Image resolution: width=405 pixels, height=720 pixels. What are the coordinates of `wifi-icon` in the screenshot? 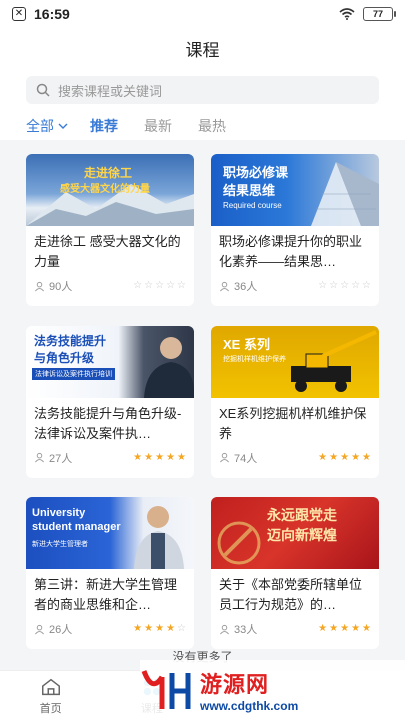 It's located at (347, 14).